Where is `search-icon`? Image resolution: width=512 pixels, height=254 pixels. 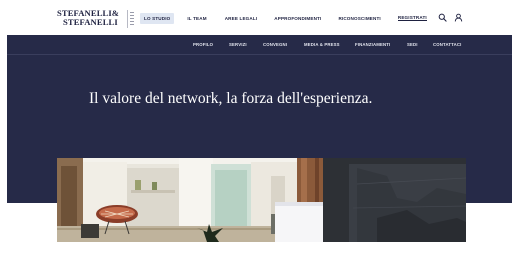 search-icon is located at coordinates (442, 17).